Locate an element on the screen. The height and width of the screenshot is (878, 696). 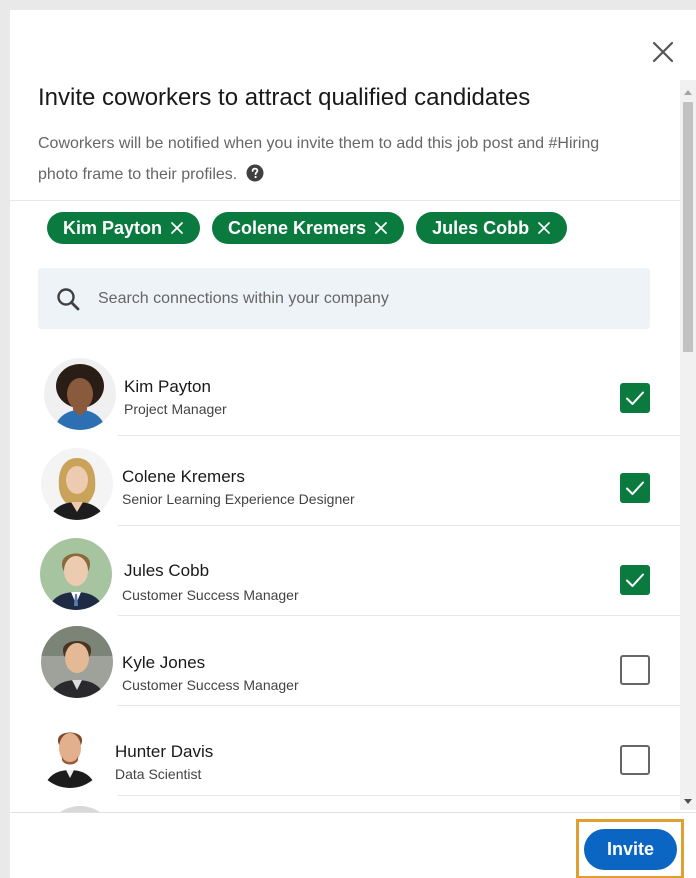
search-bar is located at coordinates (344, 298).